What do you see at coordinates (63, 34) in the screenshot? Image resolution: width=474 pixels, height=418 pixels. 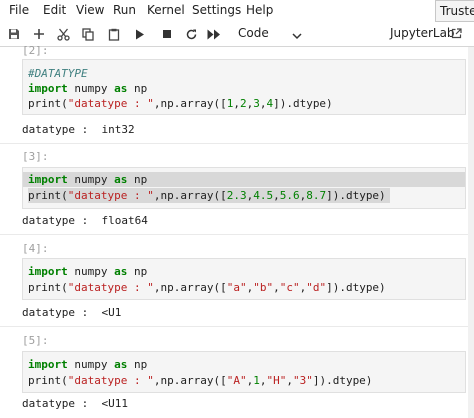 I see `cut-icon` at bounding box center [63, 34].